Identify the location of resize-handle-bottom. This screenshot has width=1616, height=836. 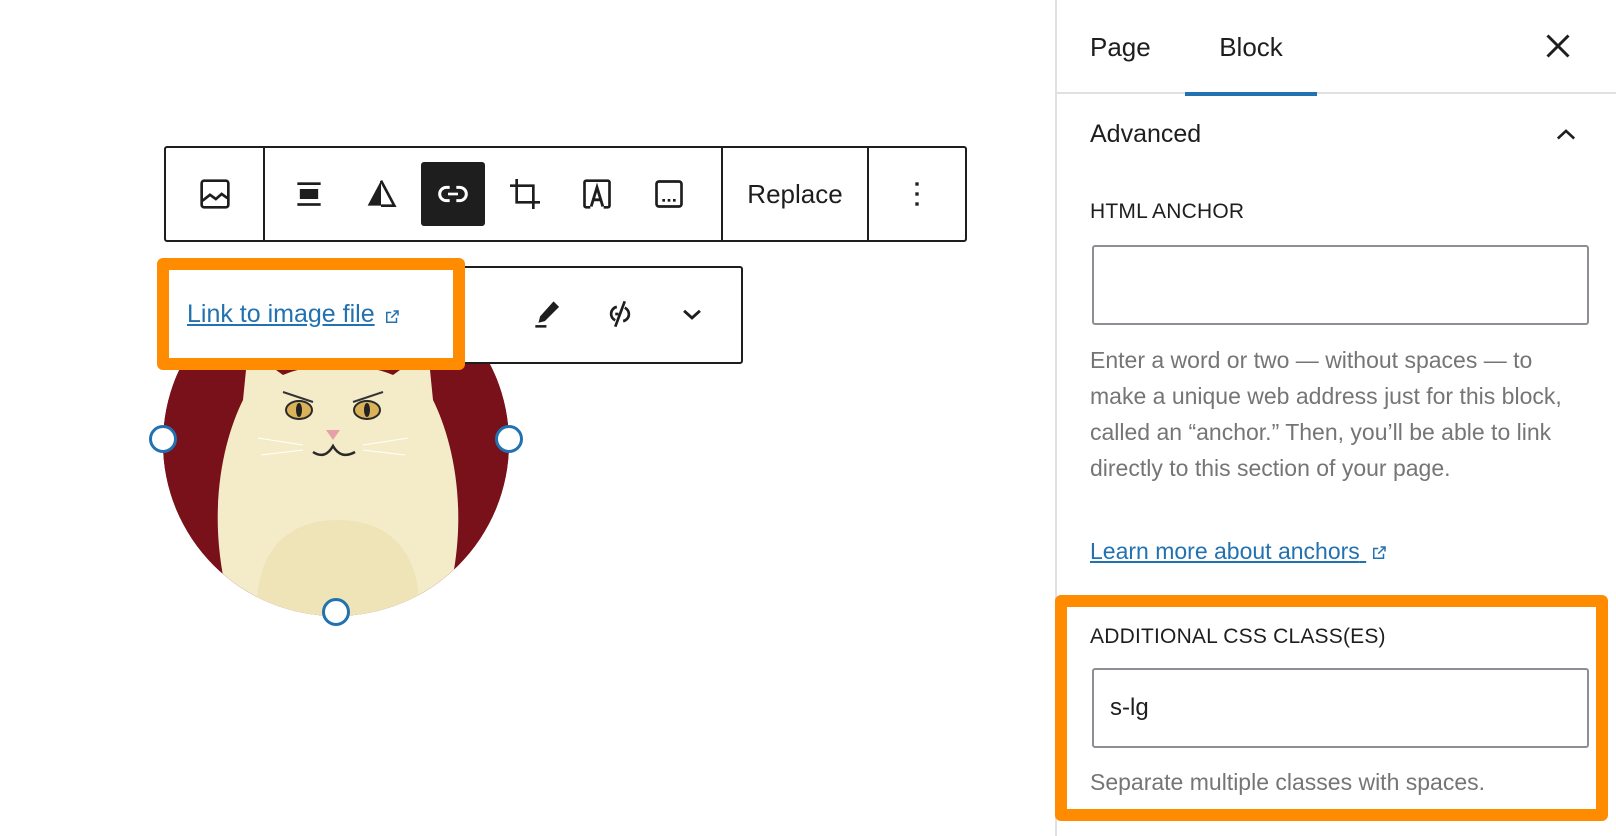
(336, 612).